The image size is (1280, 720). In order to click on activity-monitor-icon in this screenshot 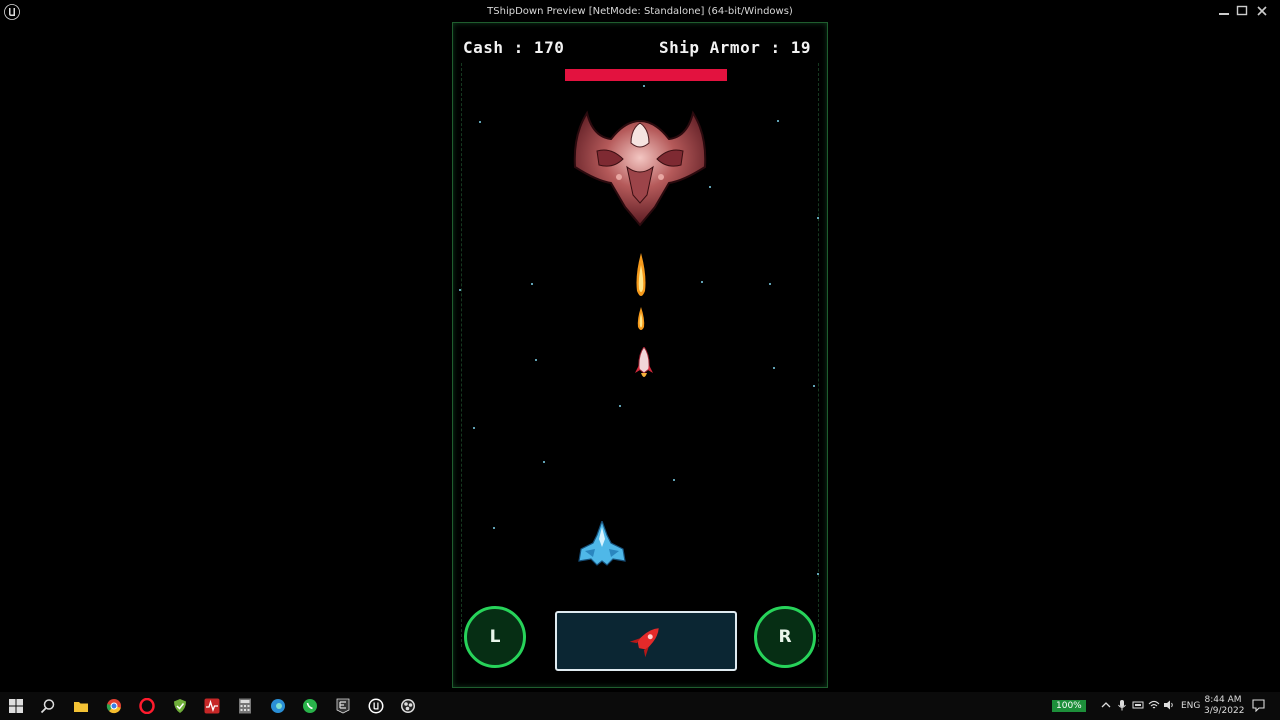, I will do `click(212, 706)`.